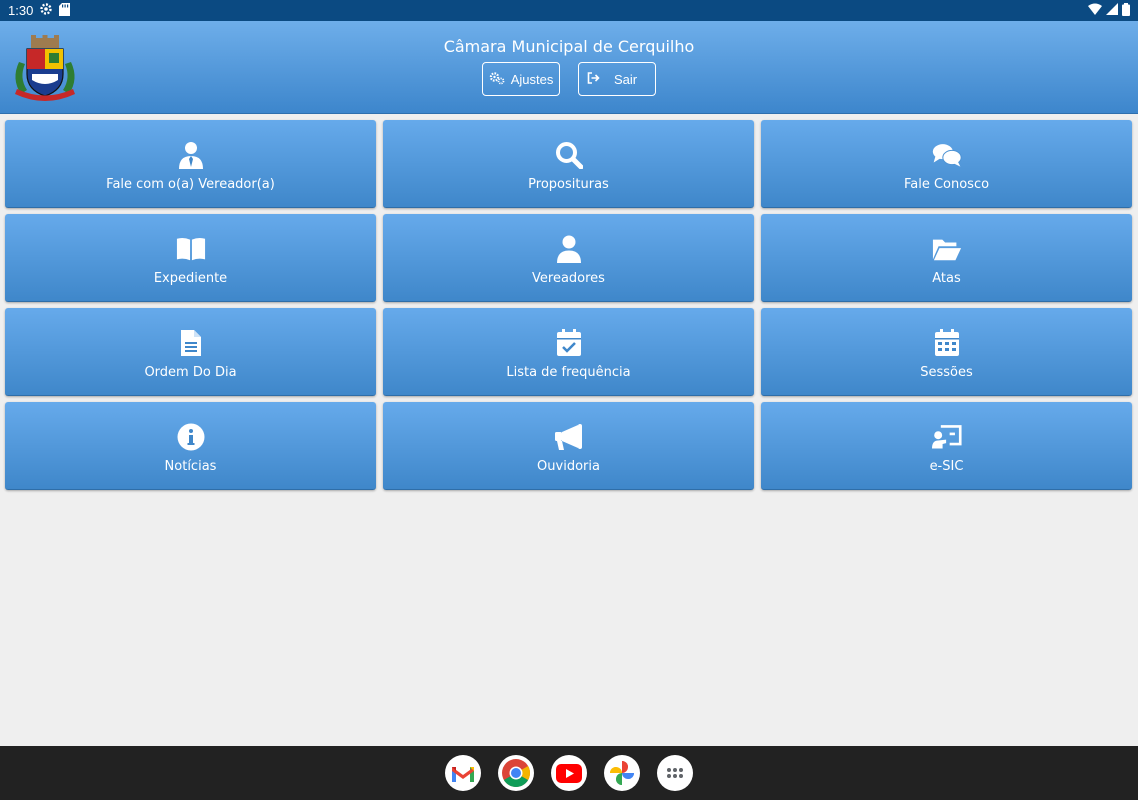 The height and width of the screenshot is (800, 1138). What do you see at coordinates (497, 79) in the screenshot?
I see `gears-icon` at bounding box center [497, 79].